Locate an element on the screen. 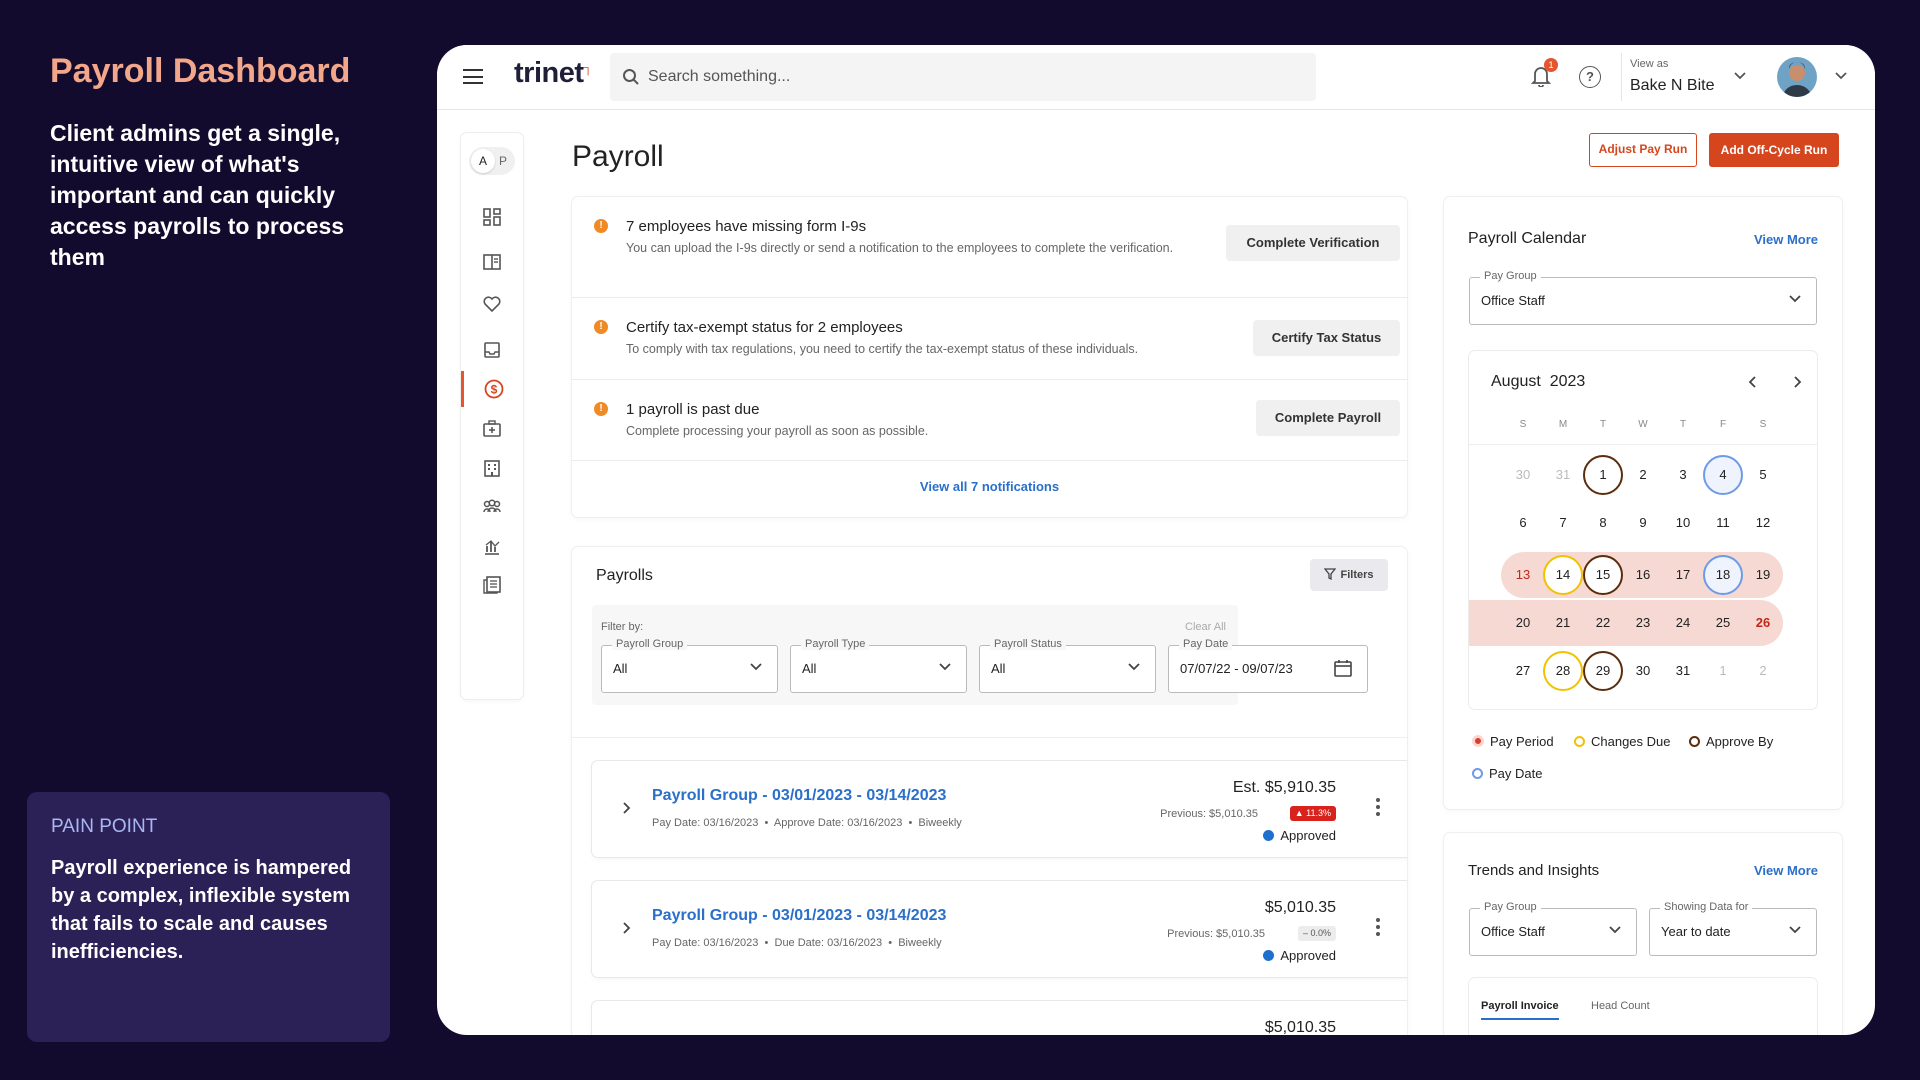 The height and width of the screenshot is (1080, 1920). alert-icon: ! is located at coordinates (601, 226).